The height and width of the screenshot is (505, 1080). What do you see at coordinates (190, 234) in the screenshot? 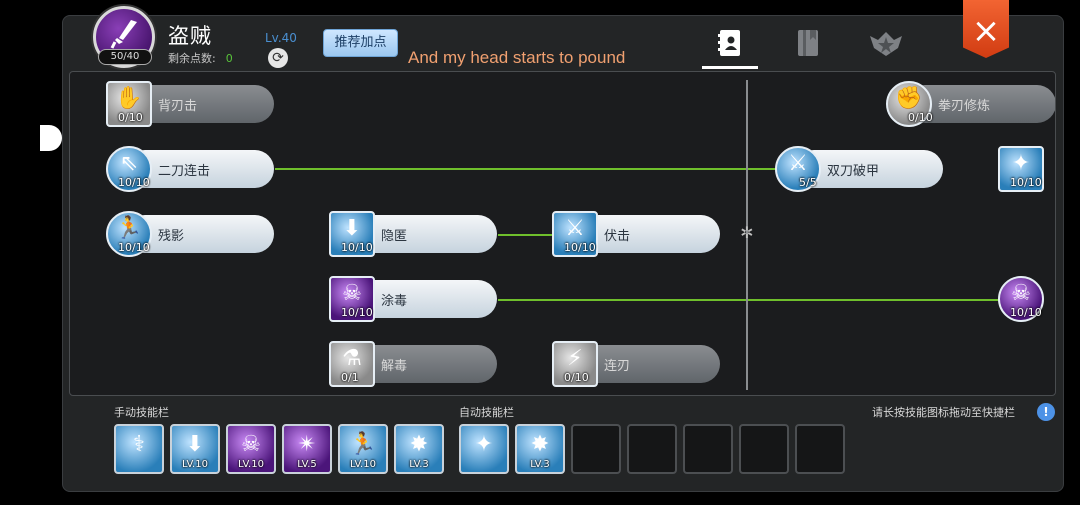
I see `skill-node: 🏃 10/10 残影` at bounding box center [190, 234].